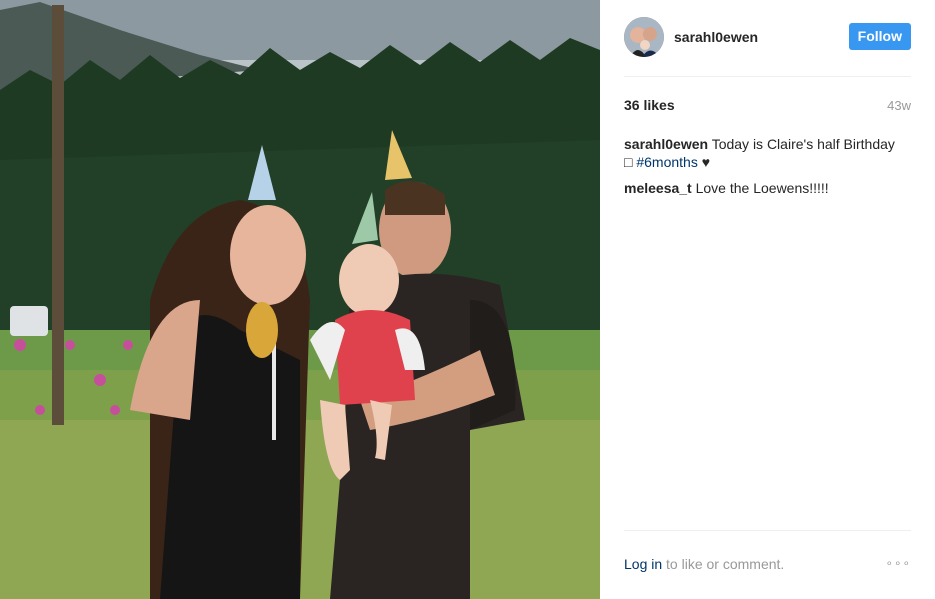  I want to click on avatar, so click(644, 37).